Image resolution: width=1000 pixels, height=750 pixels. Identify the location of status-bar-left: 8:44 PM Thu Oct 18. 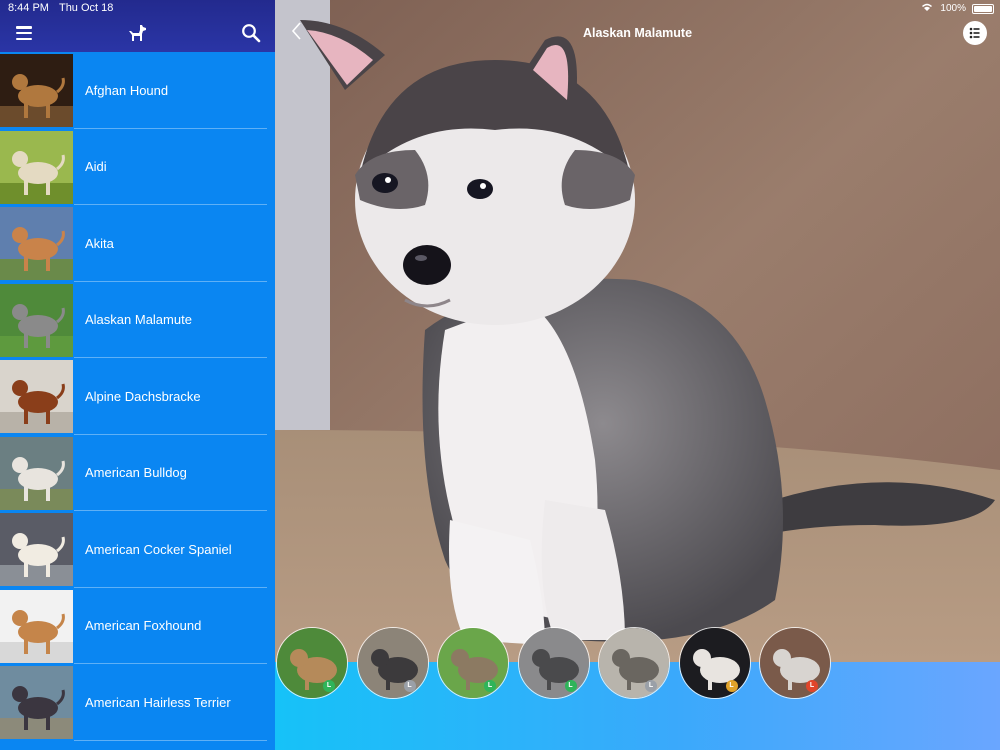
(60, 8).